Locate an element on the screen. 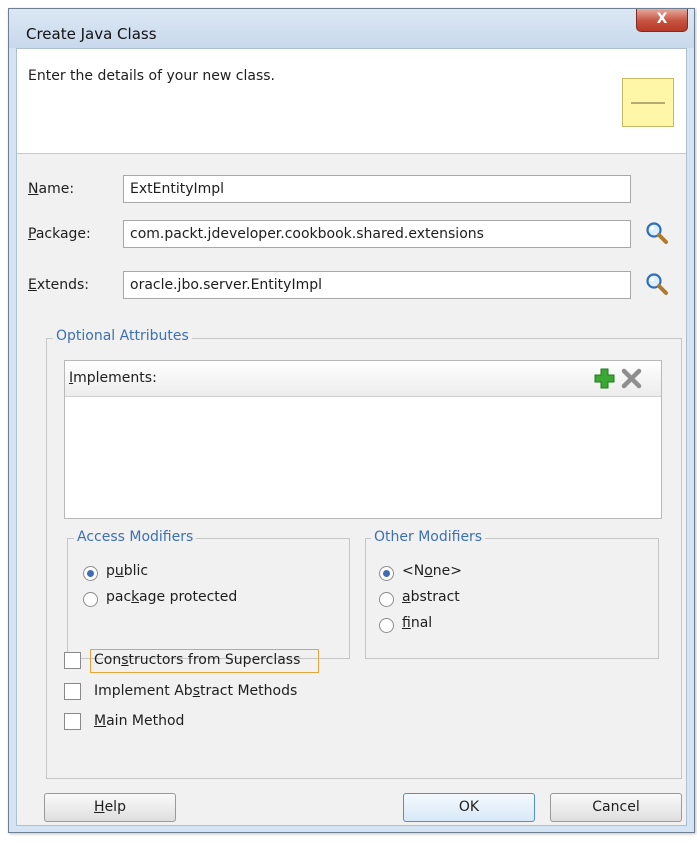  extends-browse-search-icon is located at coordinates (657, 284).